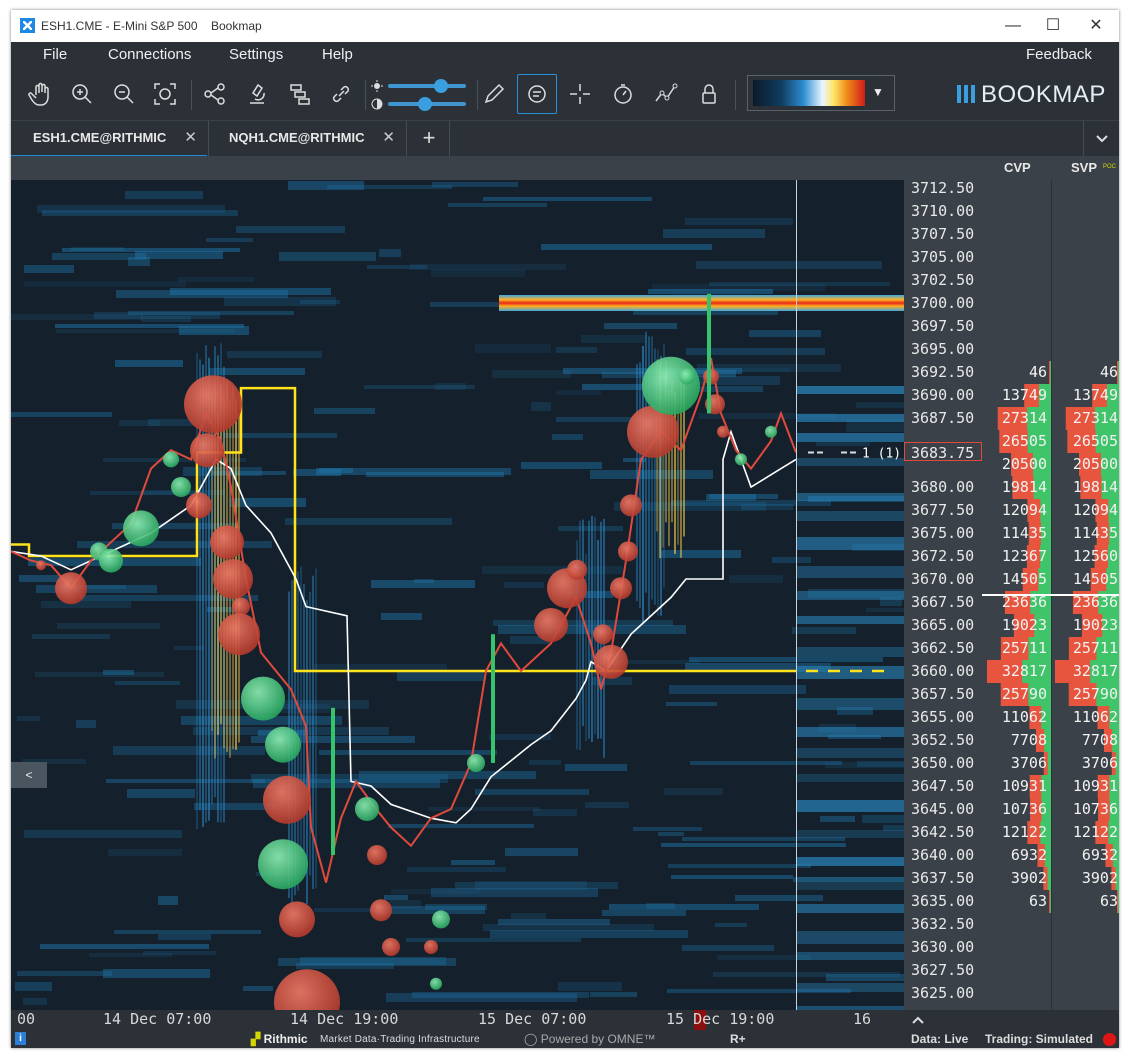 The width and height of the screenshot is (1128, 1056). What do you see at coordinates (307, 138) in the screenshot?
I see `tab-nqh1: NQH1.CME@RITHMIC ✕` at bounding box center [307, 138].